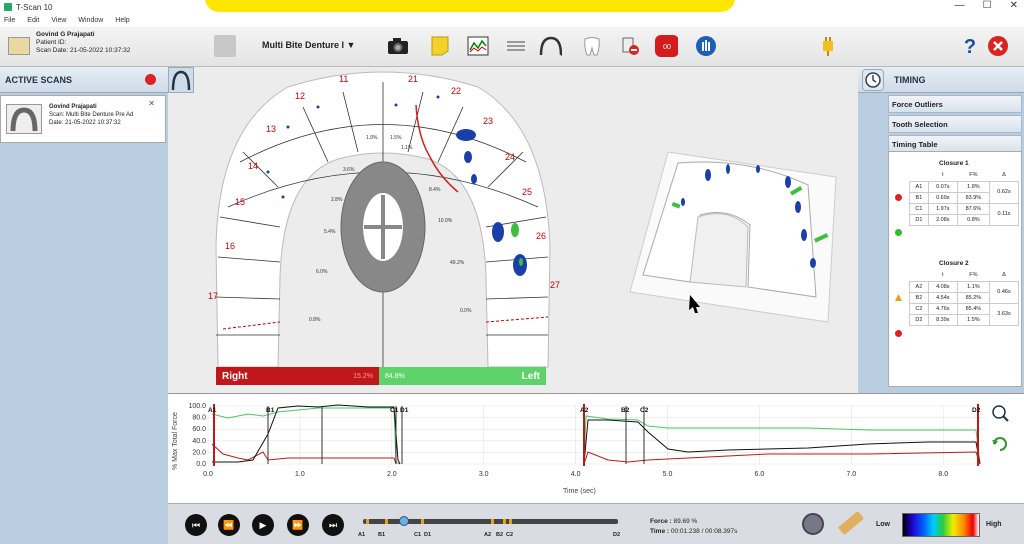  I want to click on note-icon, so click(440, 46).